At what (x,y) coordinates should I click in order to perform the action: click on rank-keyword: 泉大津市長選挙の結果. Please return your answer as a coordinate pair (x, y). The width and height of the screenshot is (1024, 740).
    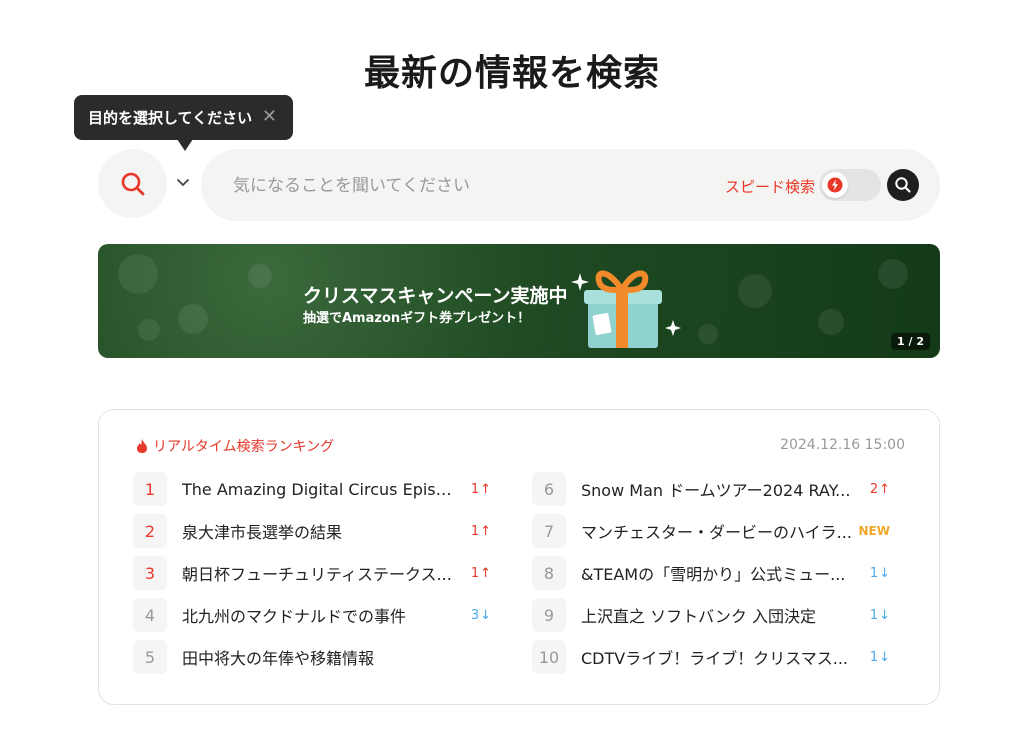
    Looking at the image, I should click on (319, 531).